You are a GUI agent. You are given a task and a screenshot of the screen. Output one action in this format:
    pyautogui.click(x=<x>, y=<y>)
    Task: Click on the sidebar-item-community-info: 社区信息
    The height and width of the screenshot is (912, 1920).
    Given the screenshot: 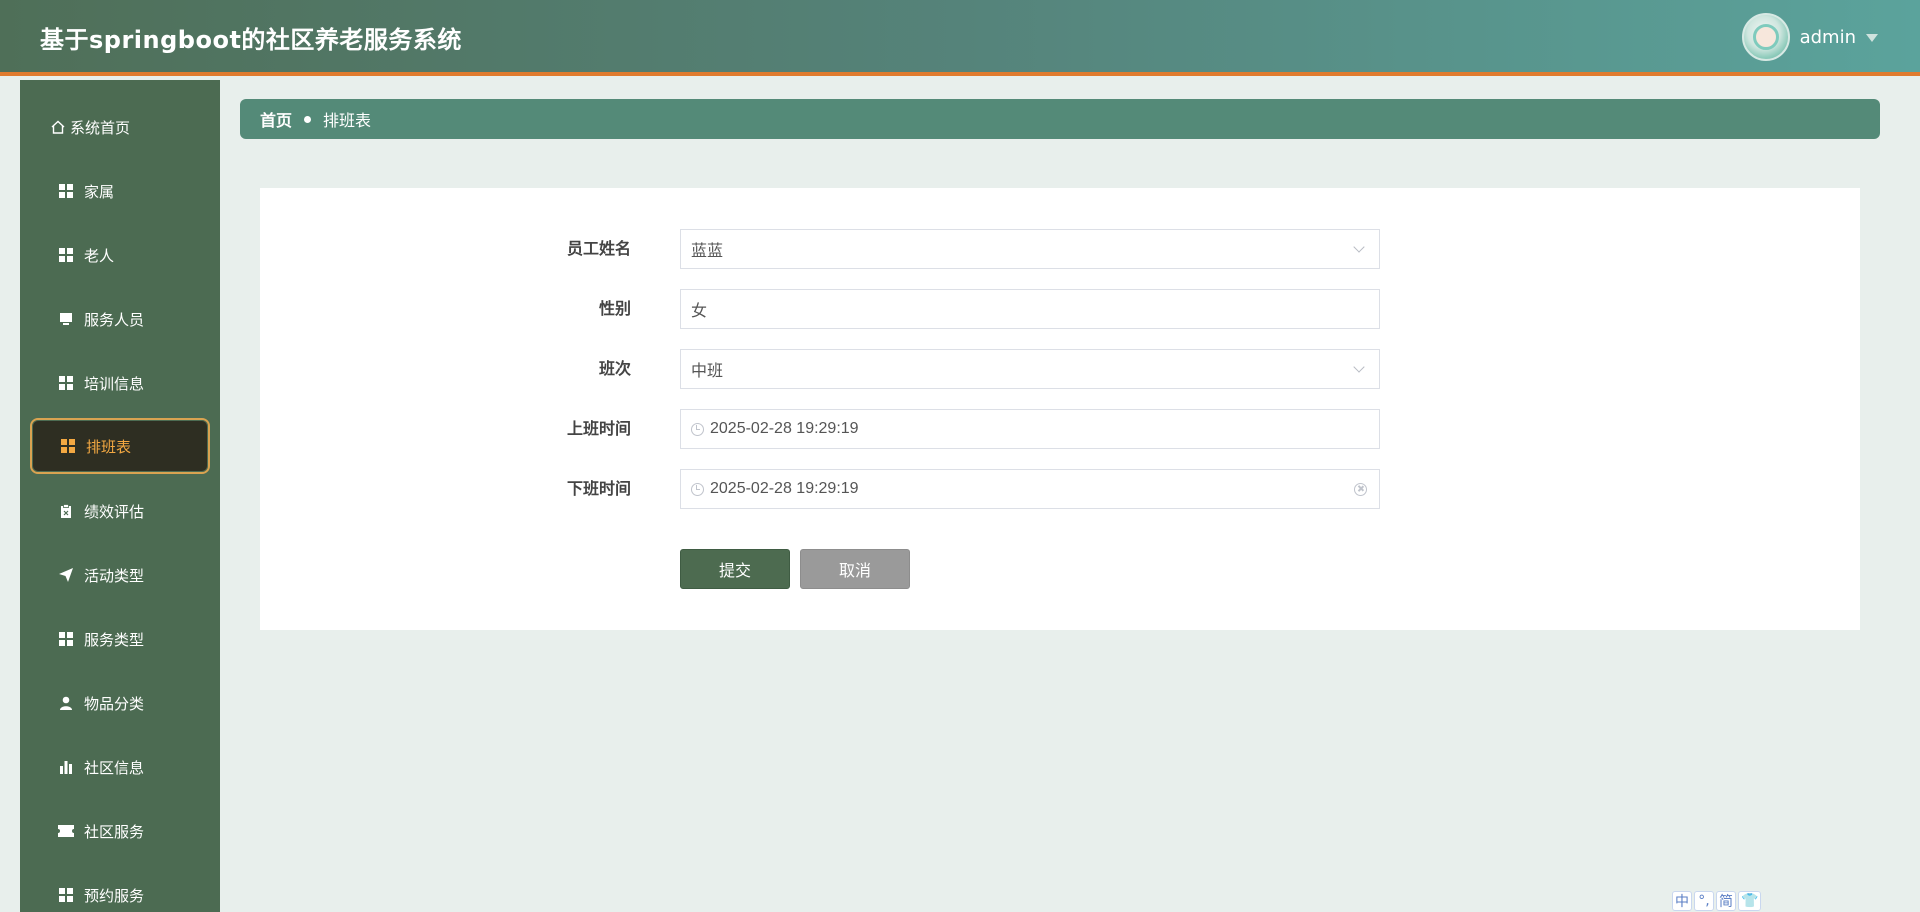 What is the action you would take?
    pyautogui.click(x=120, y=767)
    